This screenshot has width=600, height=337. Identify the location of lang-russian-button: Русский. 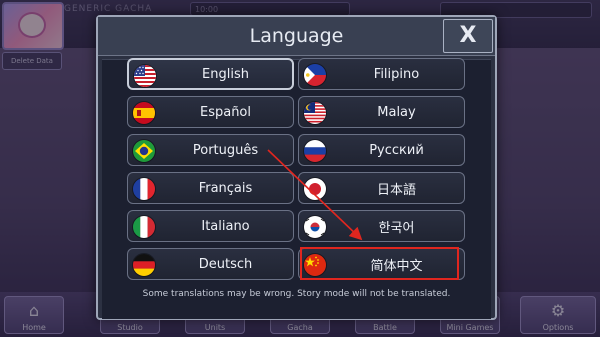
(381, 150).